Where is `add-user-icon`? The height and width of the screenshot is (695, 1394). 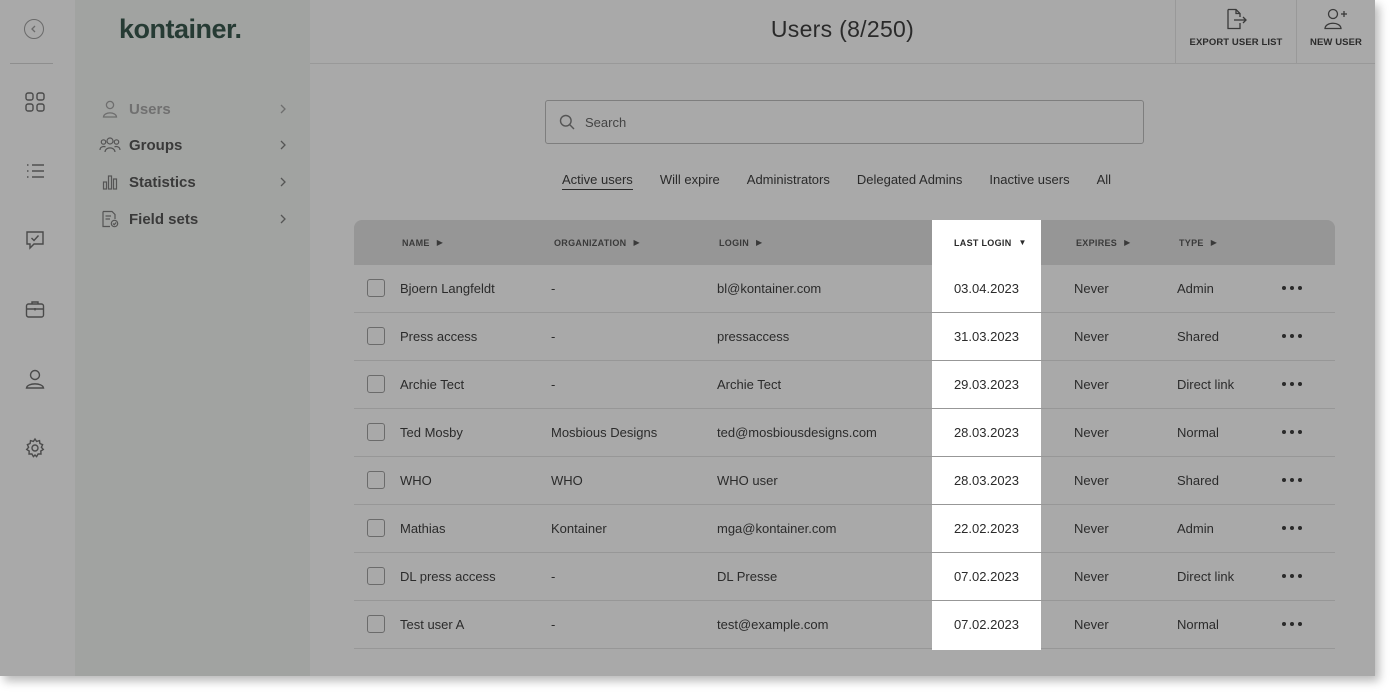
add-user-icon is located at coordinates (1335, 19).